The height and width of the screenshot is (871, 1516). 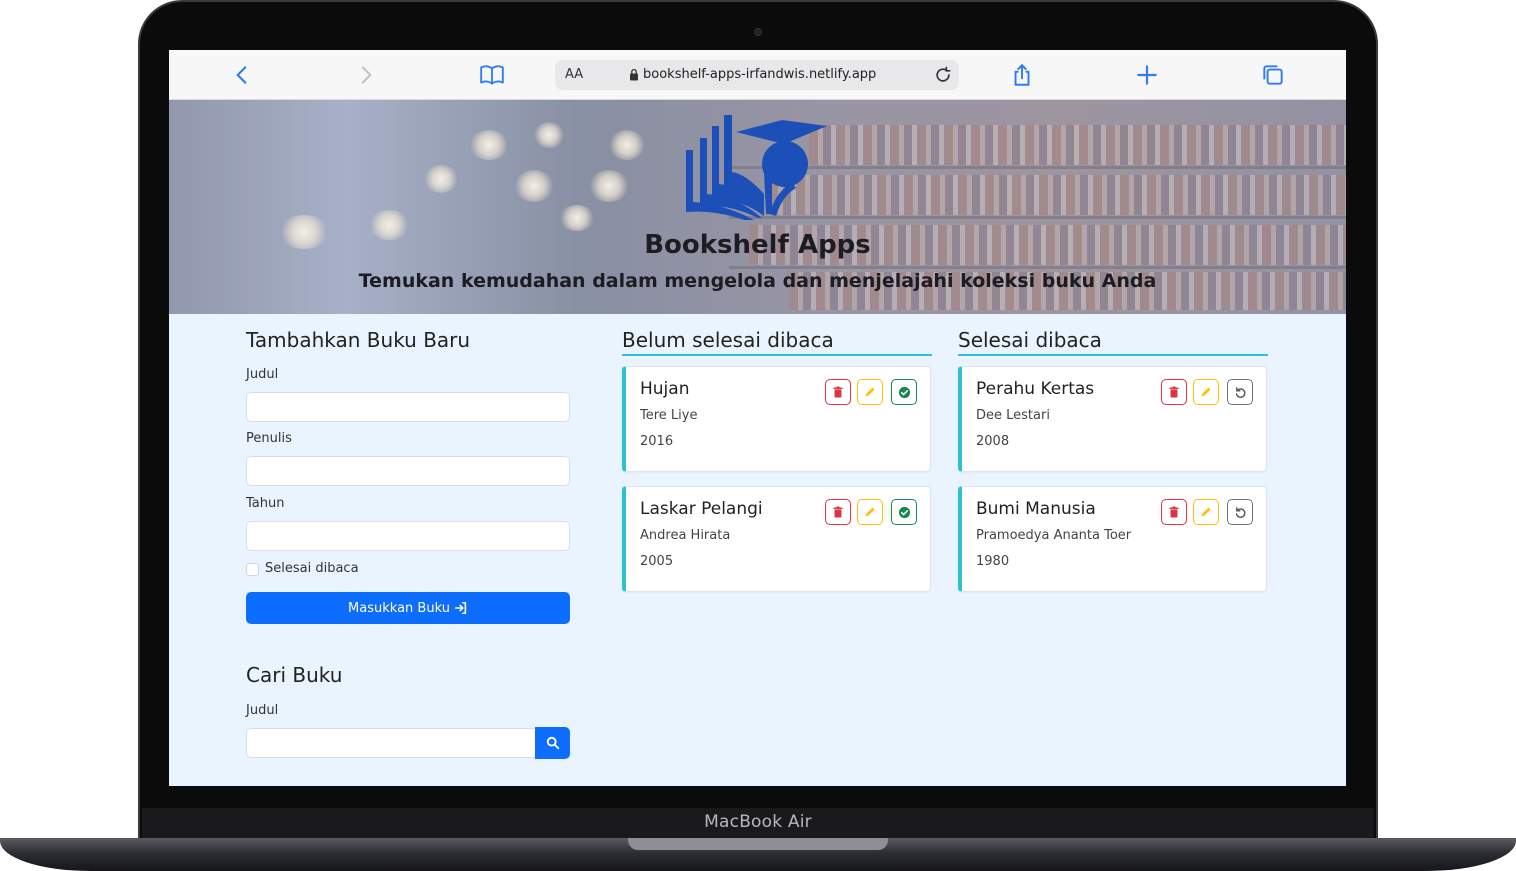 I want to click on book-author: Tere Liye, so click(x=669, y=415).